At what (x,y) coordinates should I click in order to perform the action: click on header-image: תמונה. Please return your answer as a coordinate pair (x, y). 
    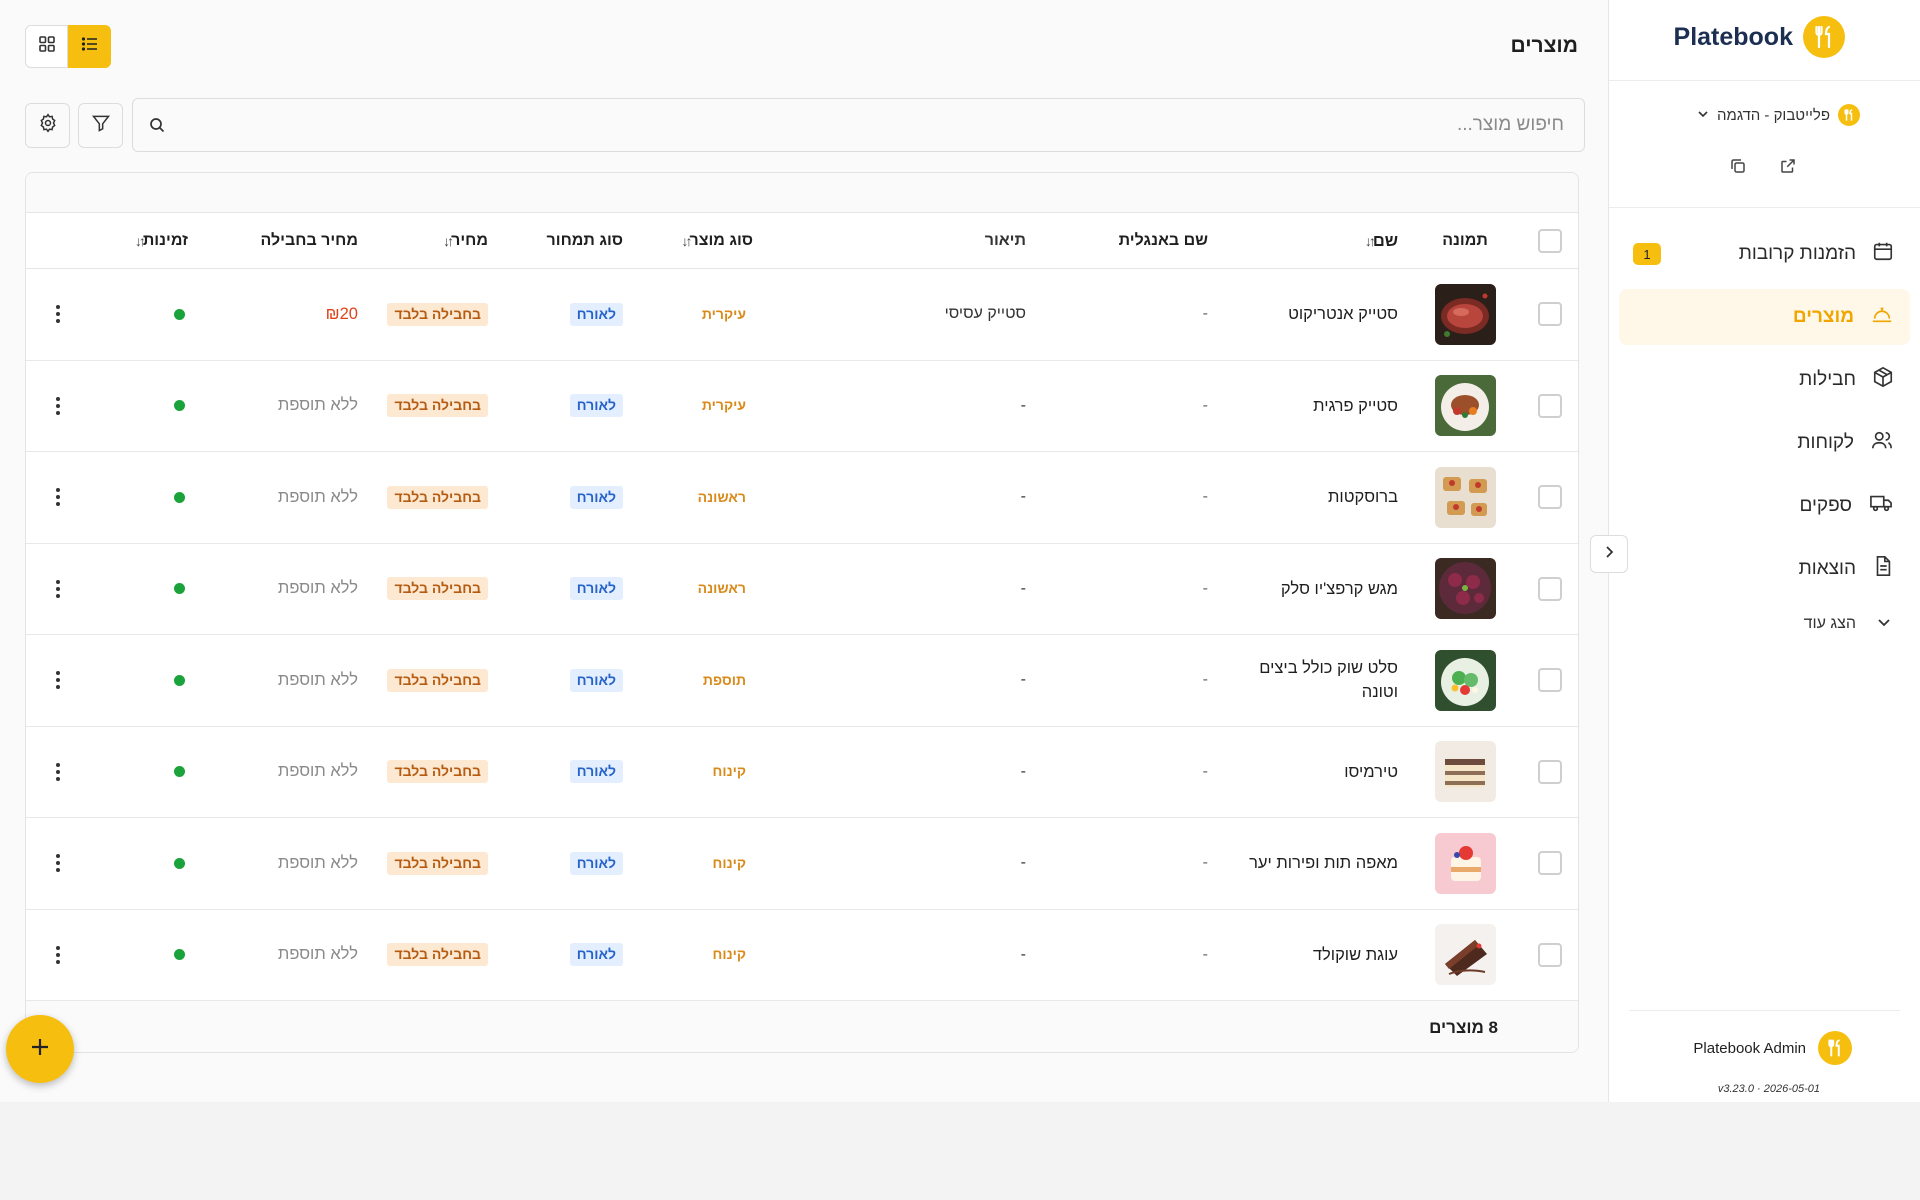
    Looking at the image, I should click on (1465, 240).